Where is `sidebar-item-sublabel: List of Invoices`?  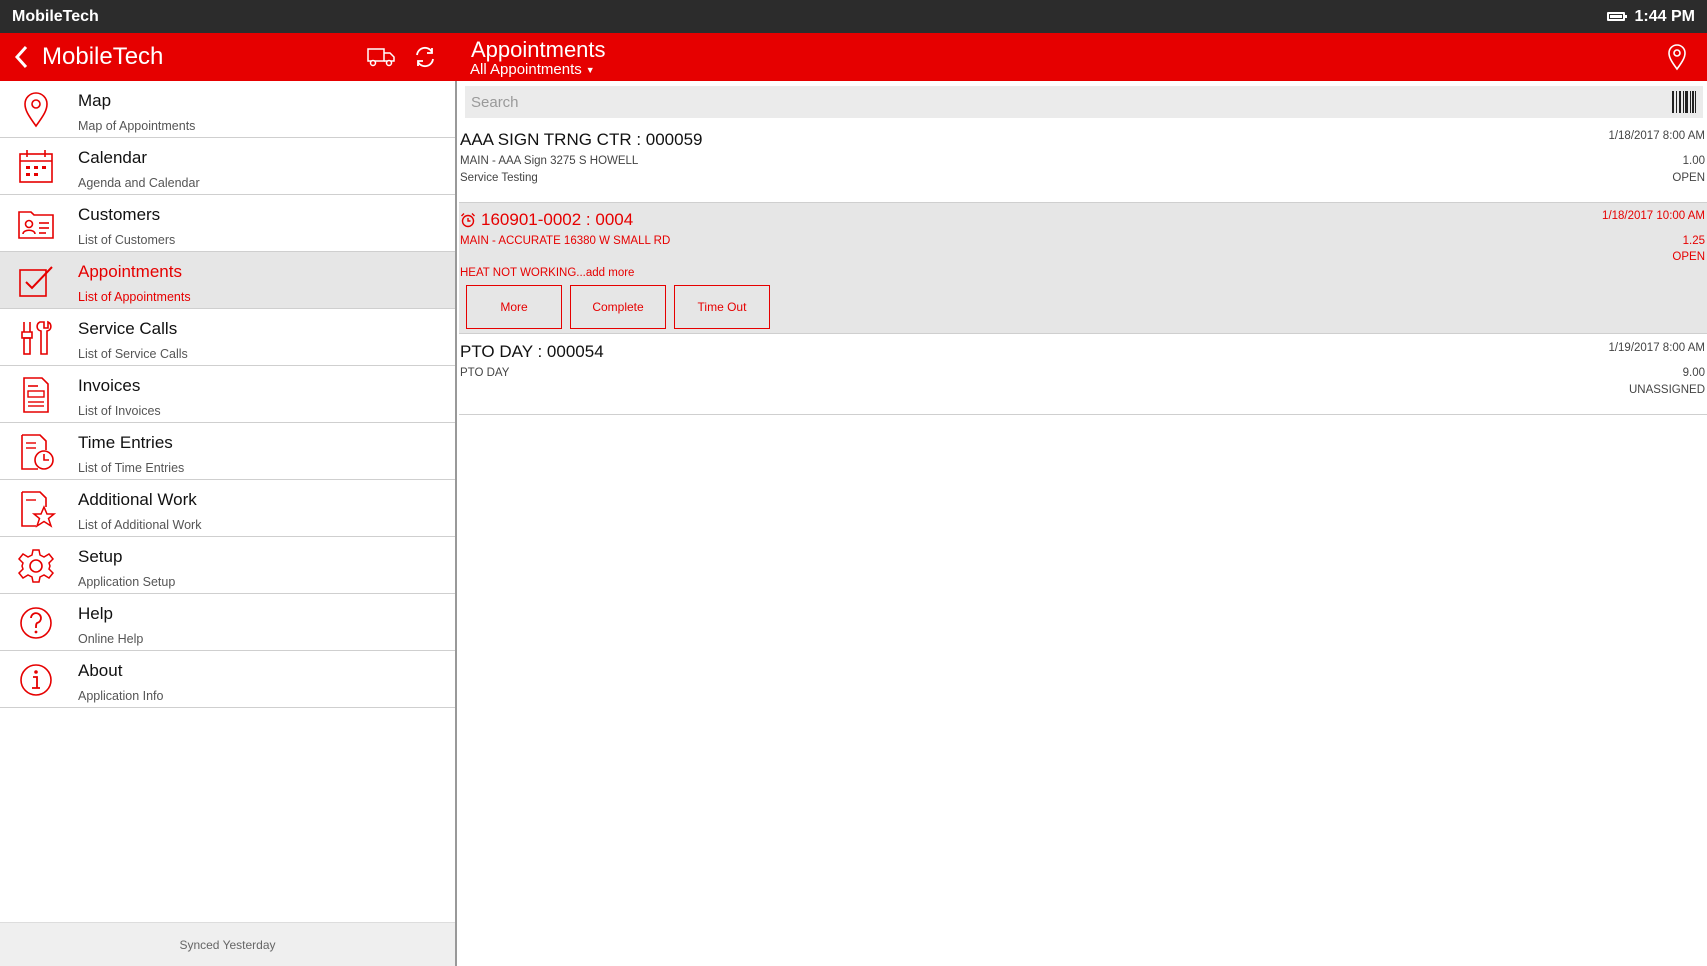 sidebar-item-sublabel: List of Invoices is located at coordinates (119, 411).